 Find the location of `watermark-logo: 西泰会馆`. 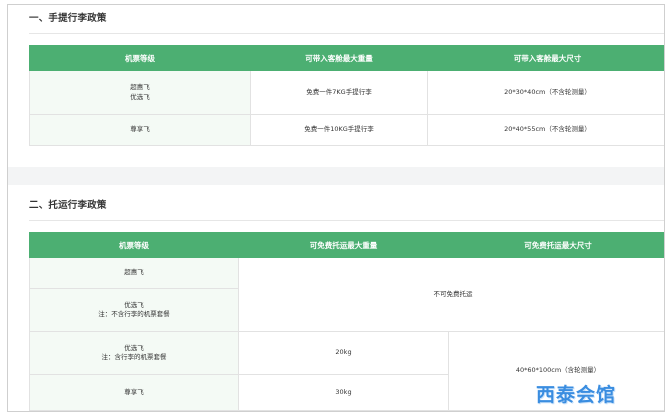

watermark-logo: 西泰会馆 is located at coordinates (576, 395).